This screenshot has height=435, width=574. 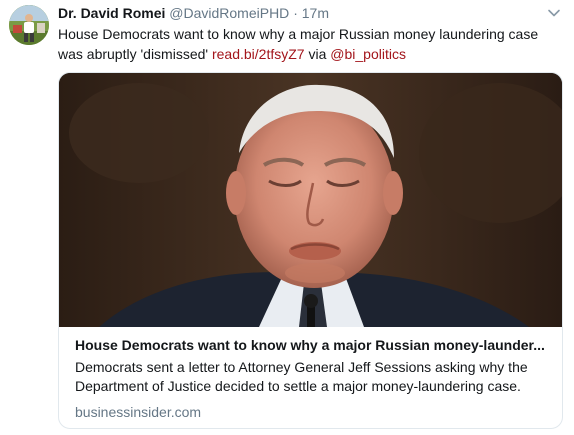 I want to click on tweet-via-text: via, so click(x=317, y=54).